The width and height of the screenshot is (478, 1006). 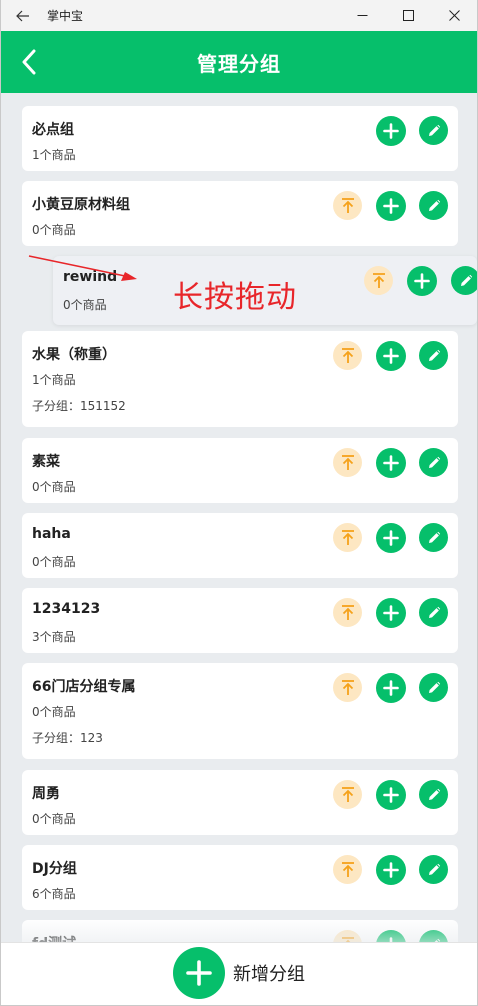 What do you see at coordinates (65, 16) in the screenshot?
I see `window-title: 掌中宝` at bounding box center [65, 16].